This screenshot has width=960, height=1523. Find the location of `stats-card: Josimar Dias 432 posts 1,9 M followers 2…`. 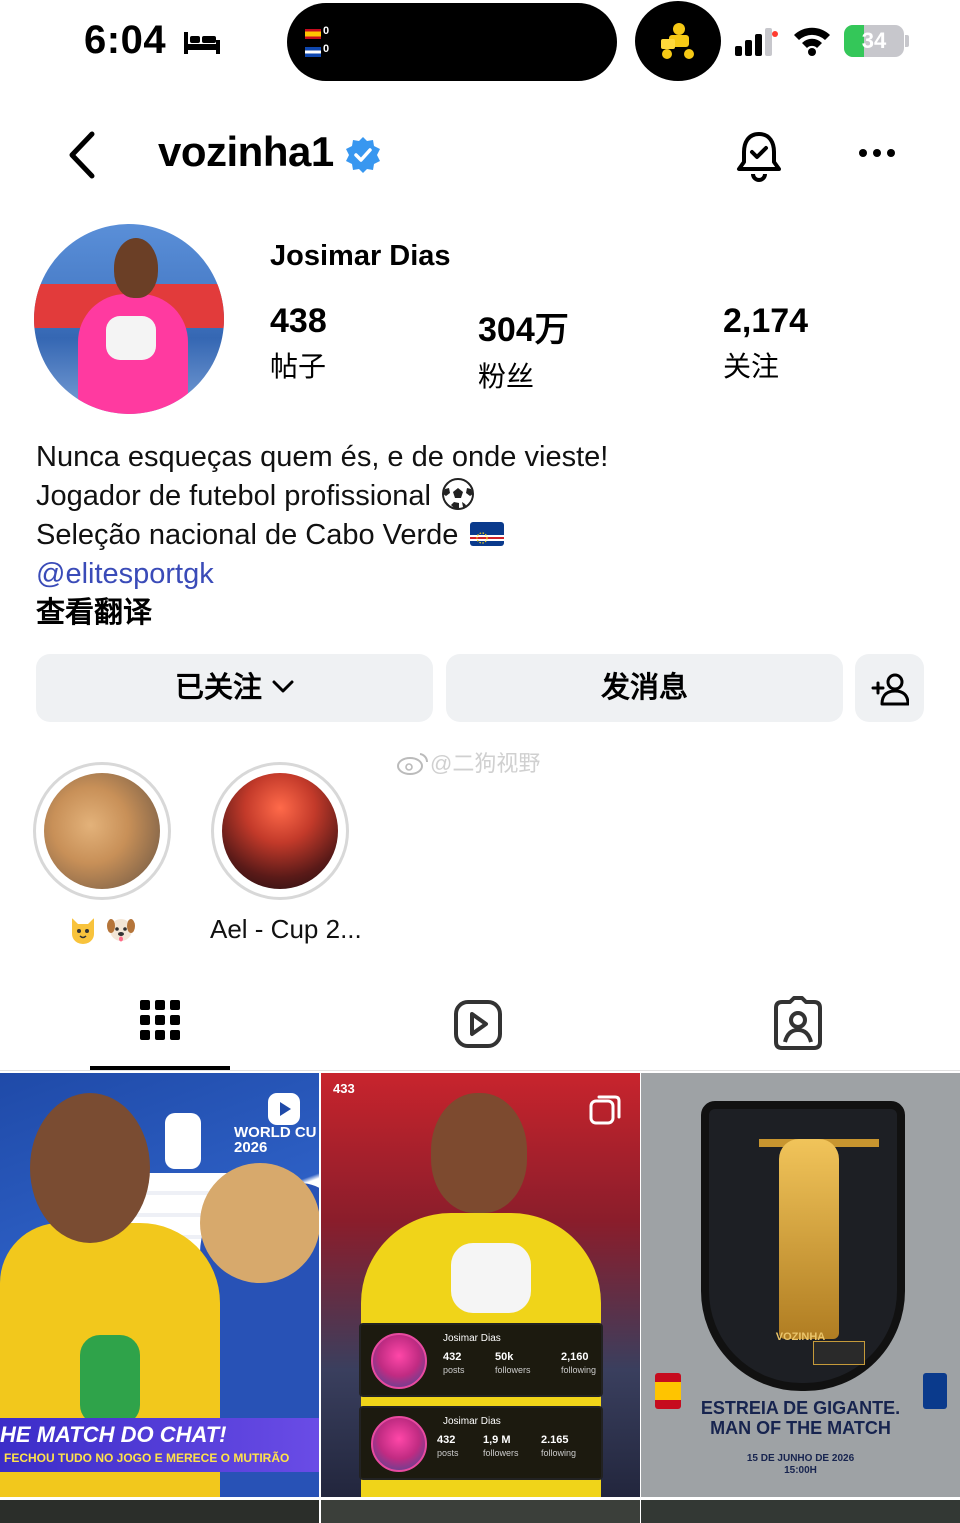

stats-card: Josimar Dias 432 posts 1,9 M followers 2… is located at coordinates (481, 1443).